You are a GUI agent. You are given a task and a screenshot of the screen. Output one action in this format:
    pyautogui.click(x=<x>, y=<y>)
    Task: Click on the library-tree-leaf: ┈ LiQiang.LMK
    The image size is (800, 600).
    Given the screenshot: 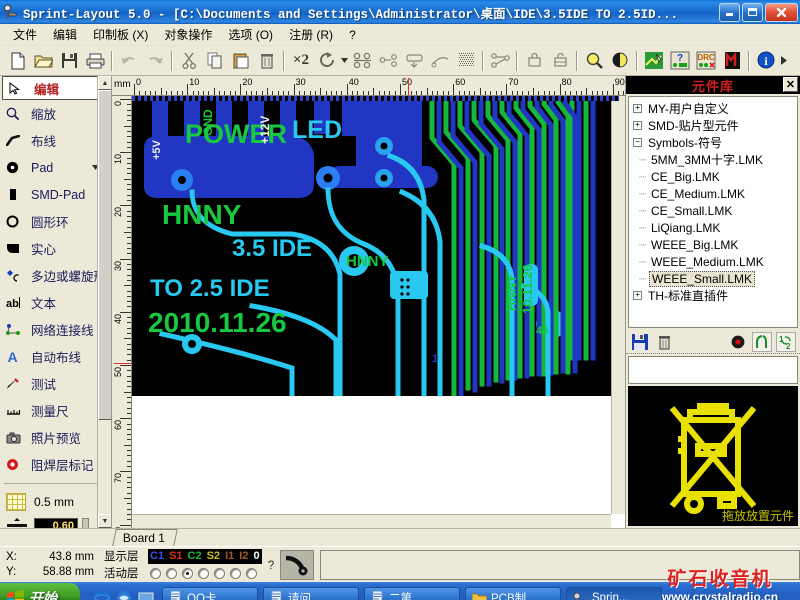 What is the action you would take?
    pyautogui.click(x=713, y=227)
    